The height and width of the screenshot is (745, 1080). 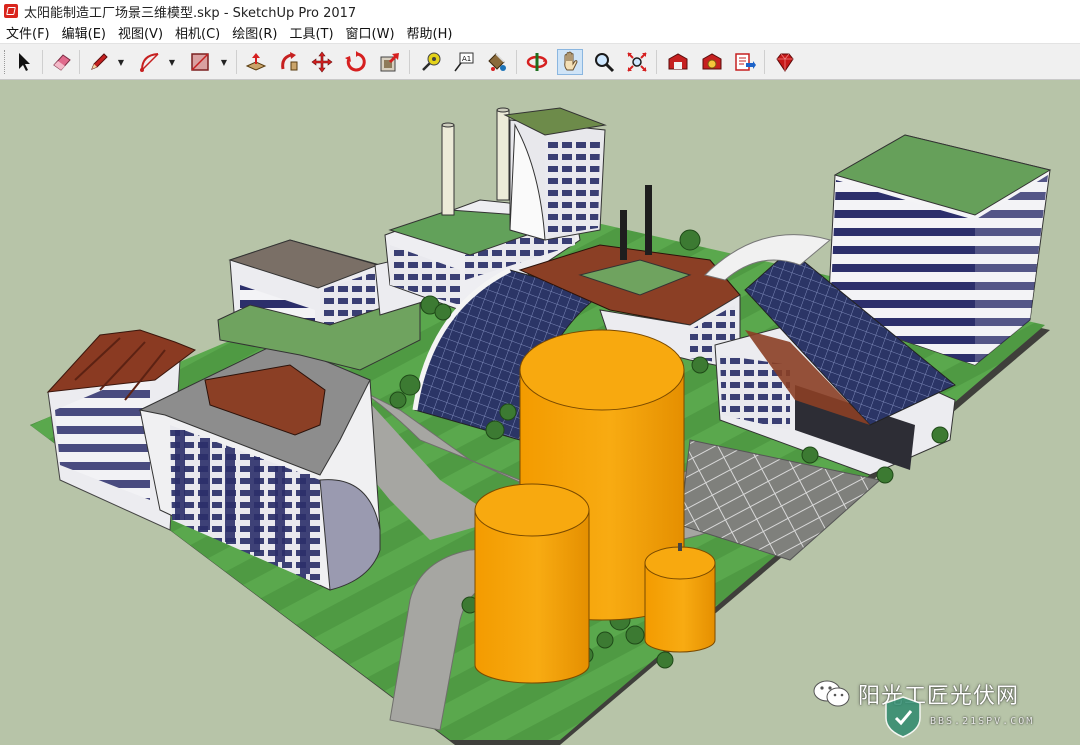 I want to click on menu-file: 文件(F), so click(x=28, y=32).